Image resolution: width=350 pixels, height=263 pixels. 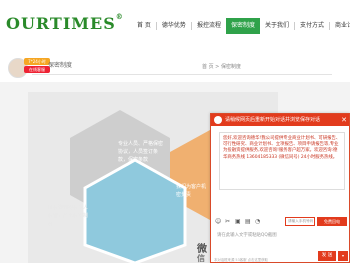 What do you see at coordinates (68, 216) in the screenshot?
I see `hex-text-left-bottom: 所有资料均有专人保管，严格保密制度` at bounding box center [68, 216].